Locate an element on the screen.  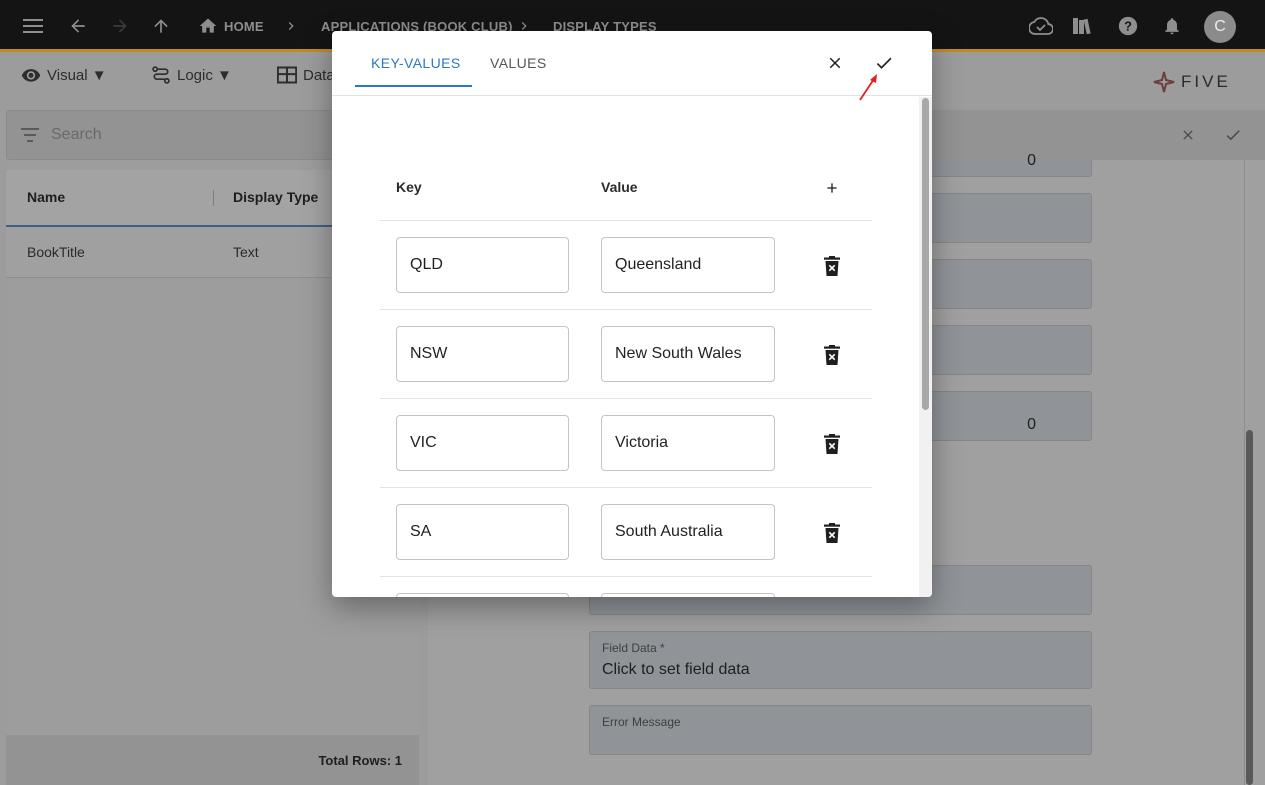
visual-menu: Visual ▼ is located at coordinates (64, 75).